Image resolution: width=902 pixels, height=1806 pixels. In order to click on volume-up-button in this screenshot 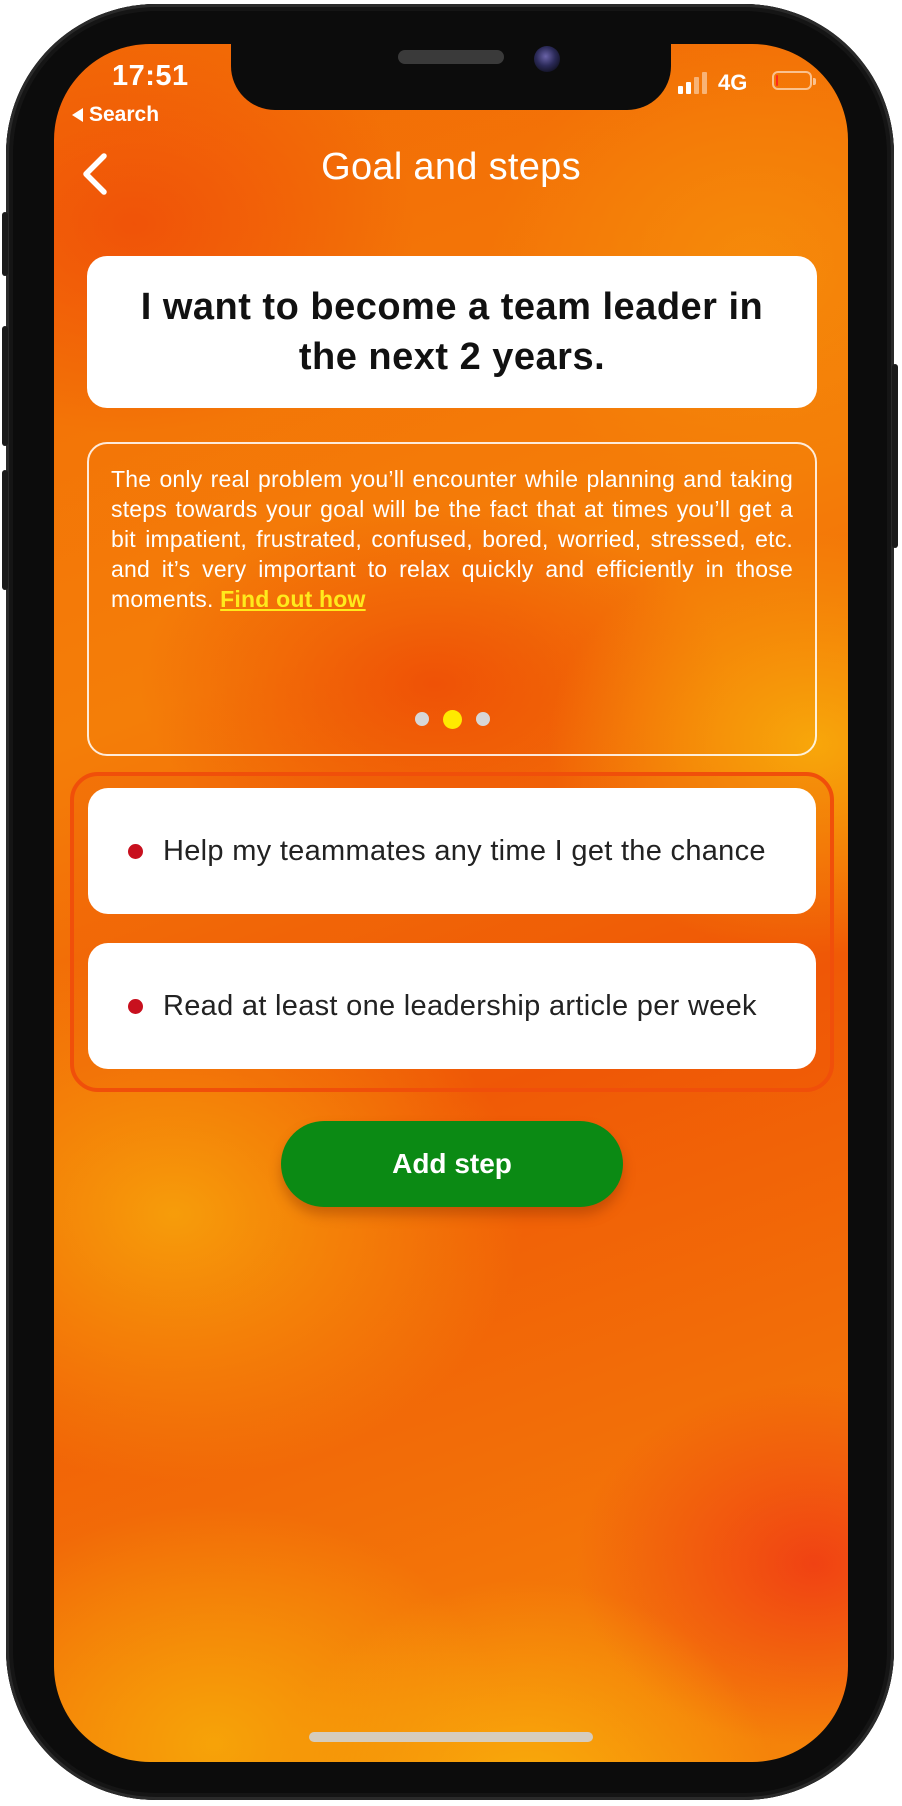, I will do `click(5, 386)`.